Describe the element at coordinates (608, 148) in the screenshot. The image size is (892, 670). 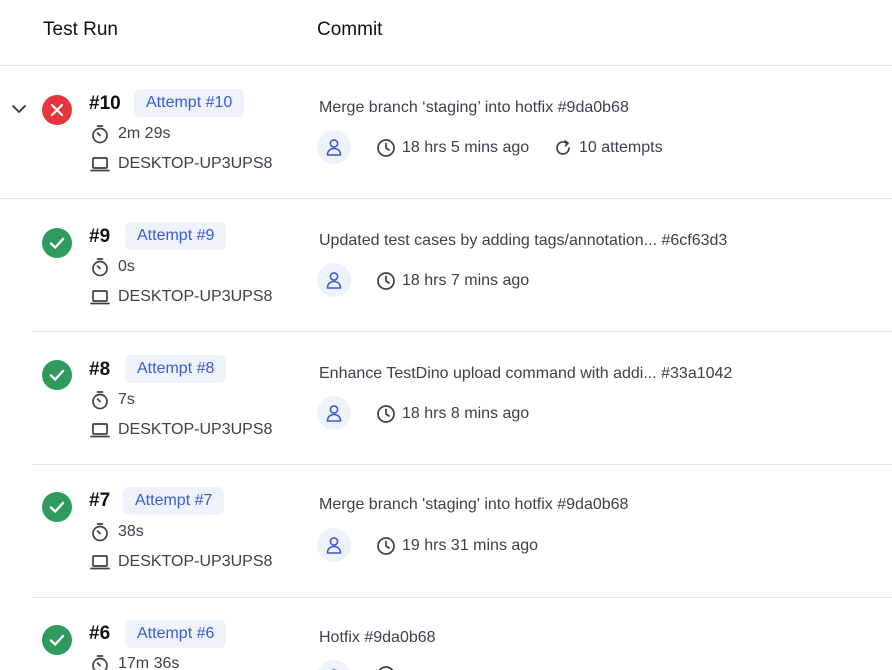
I see `attempts-count: 10 attempts` at that location.